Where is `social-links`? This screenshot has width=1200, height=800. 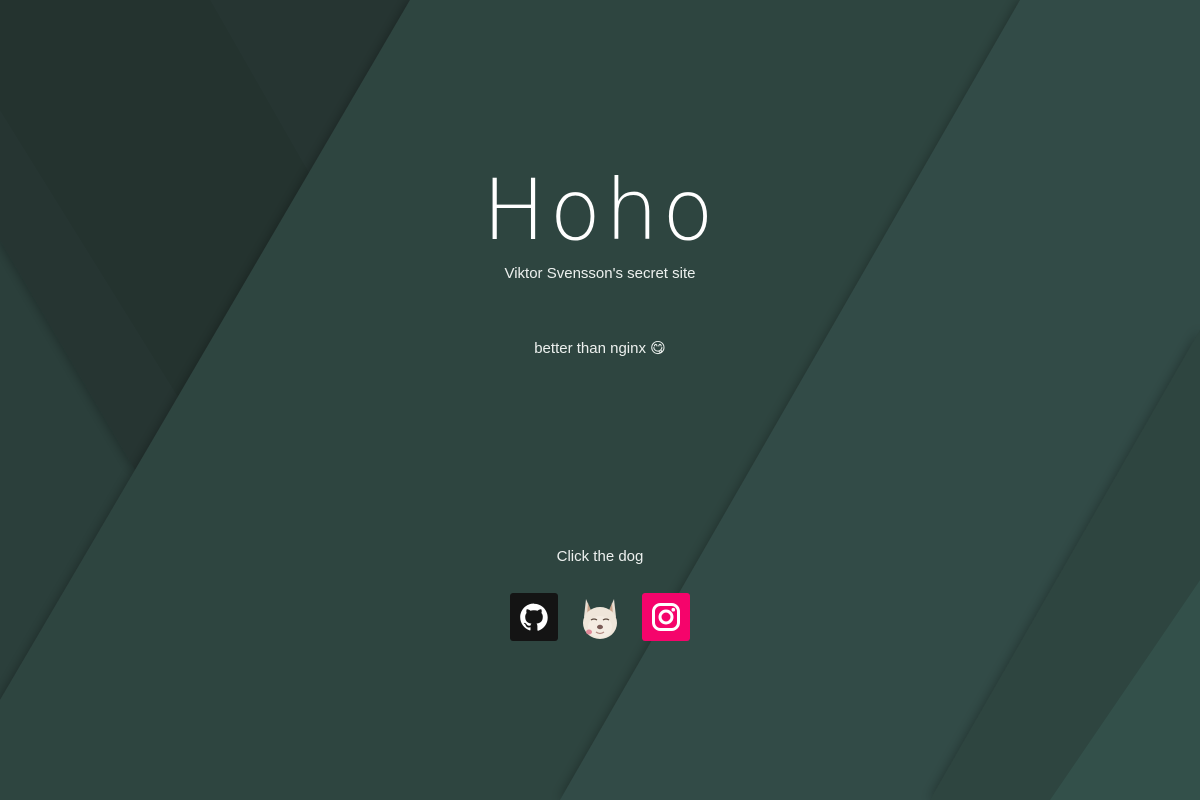 social-links is located at coordinates (600, 617).